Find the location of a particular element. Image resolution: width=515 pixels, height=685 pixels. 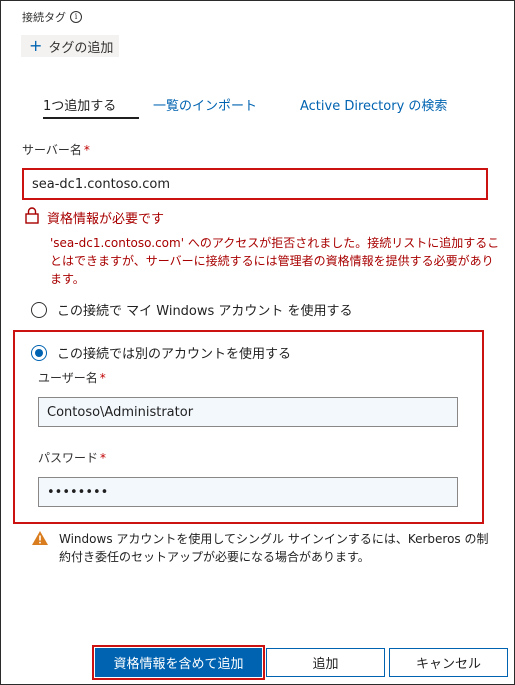

add-tag-button: + タグの追加 is located at coordinates (70, 46).